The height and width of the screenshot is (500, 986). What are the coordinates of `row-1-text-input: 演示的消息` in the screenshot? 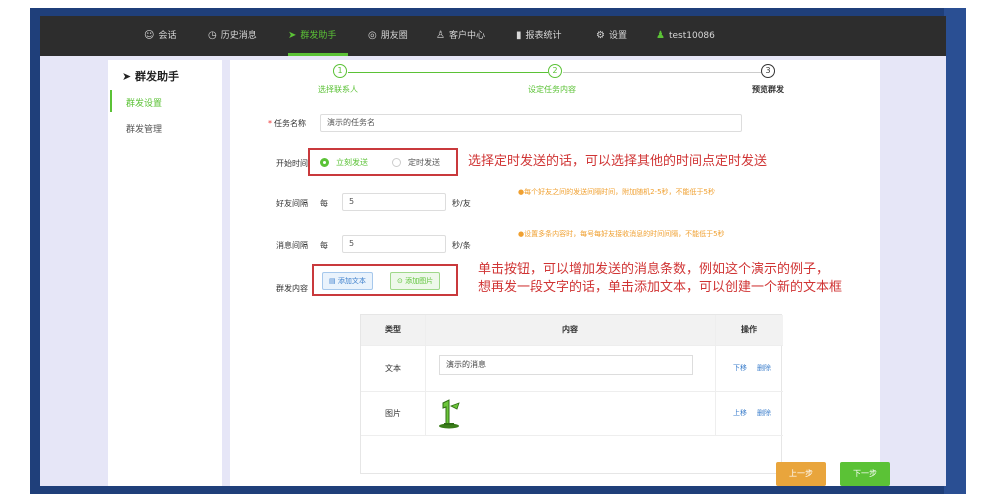 It's located at (566, 365).